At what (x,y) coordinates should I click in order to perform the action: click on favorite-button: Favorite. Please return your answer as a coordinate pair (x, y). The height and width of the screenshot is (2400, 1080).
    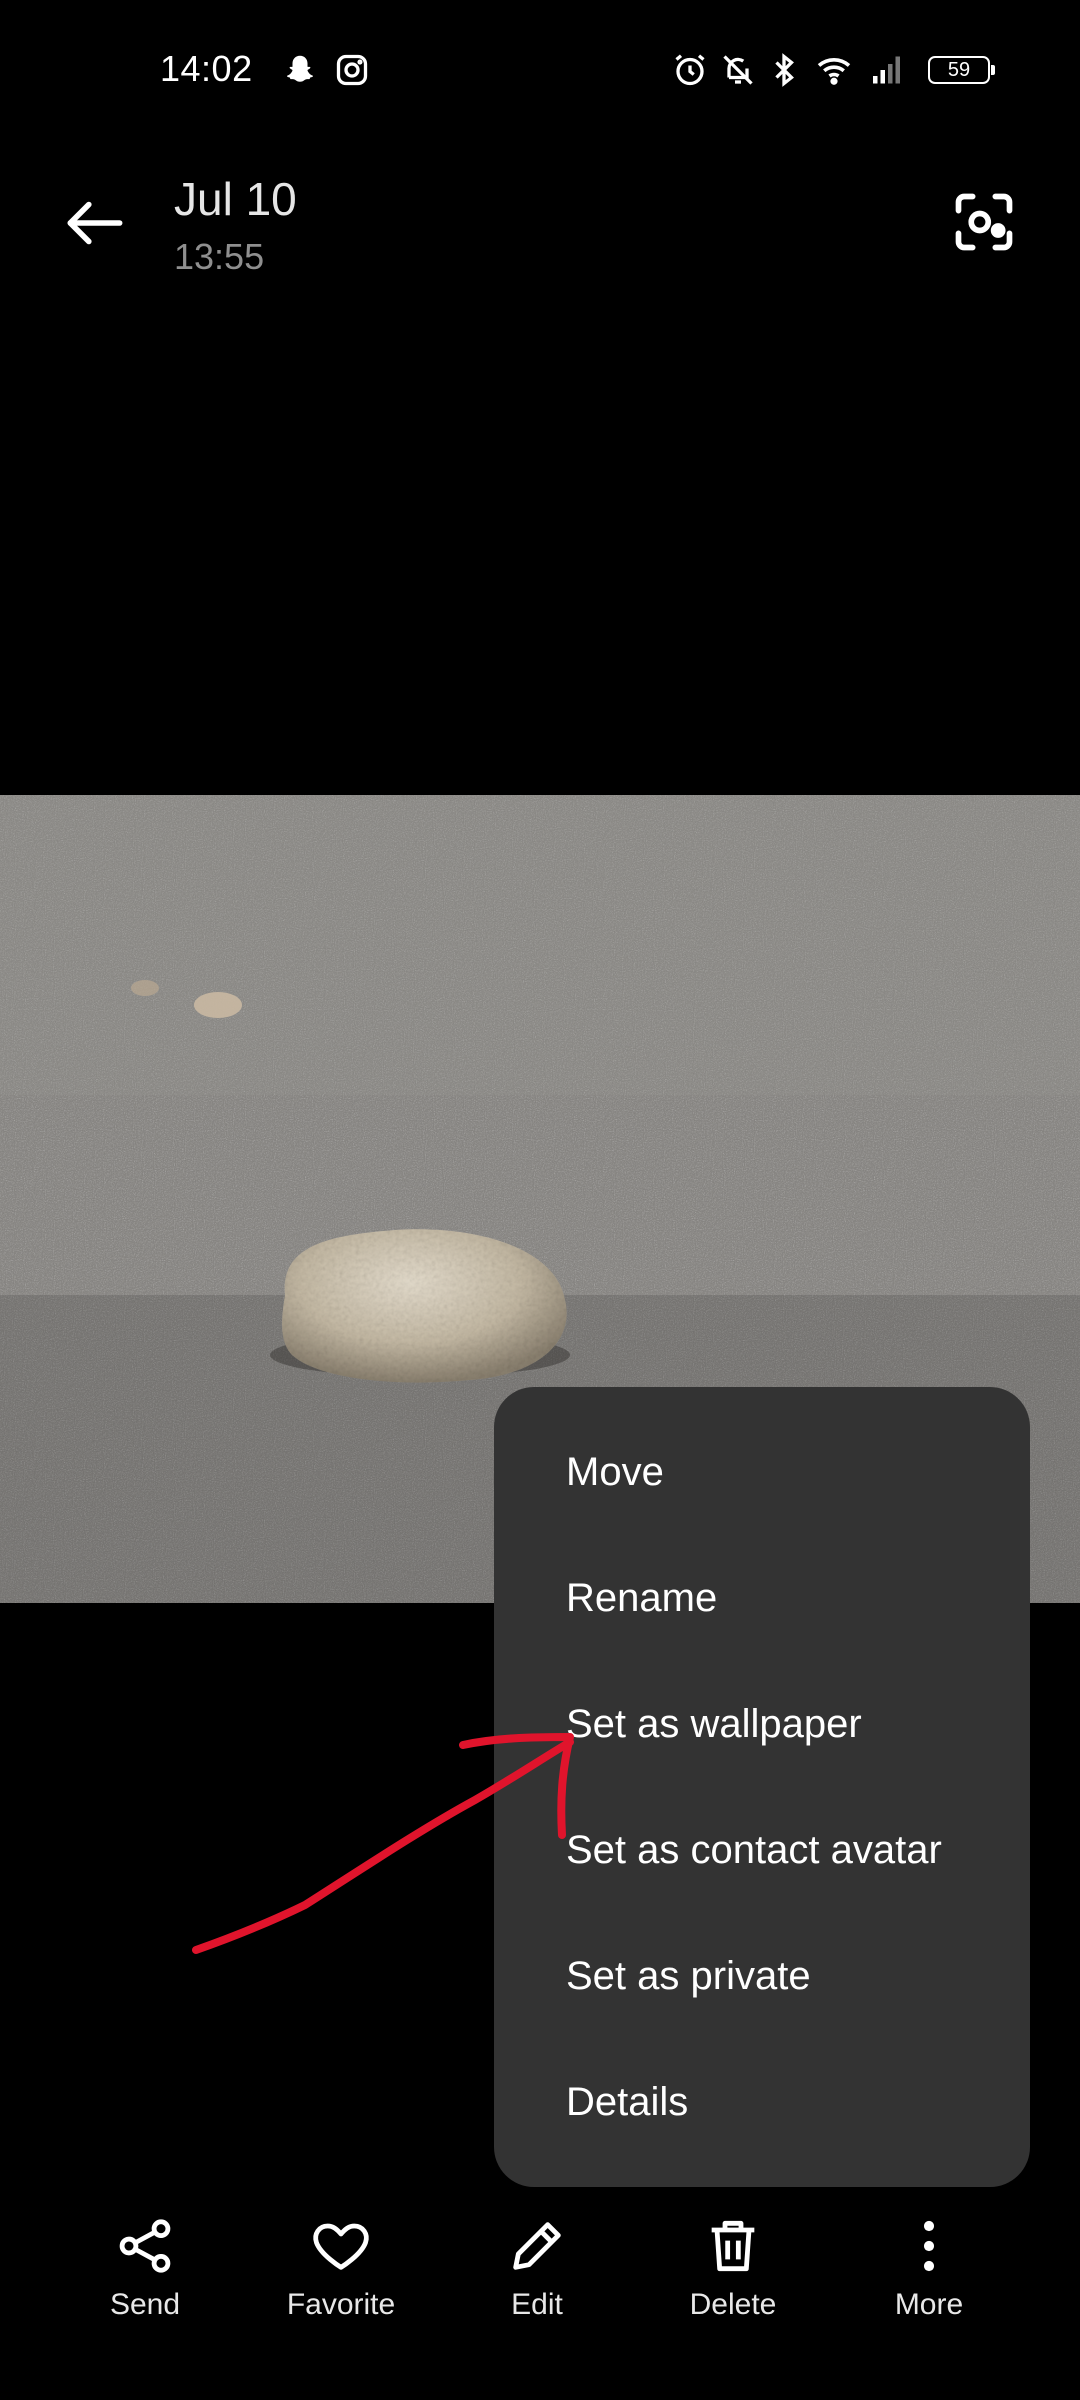
    Looking at the image, I should click on (341, 2268).